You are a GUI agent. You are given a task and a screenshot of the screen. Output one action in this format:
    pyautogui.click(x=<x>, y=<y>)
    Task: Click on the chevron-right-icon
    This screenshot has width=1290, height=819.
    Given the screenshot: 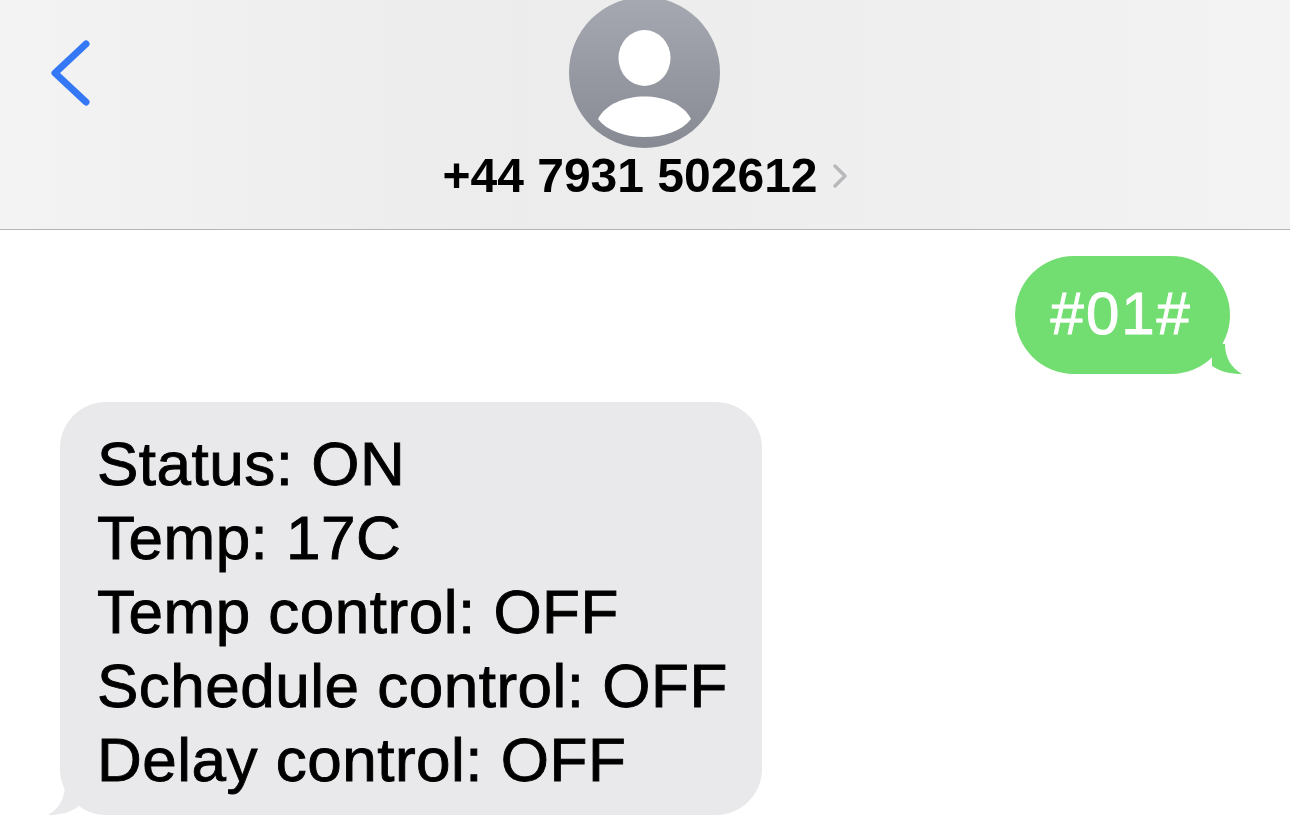 What is the action you would take?
    pyautogui.click(x=839, y=176)
    